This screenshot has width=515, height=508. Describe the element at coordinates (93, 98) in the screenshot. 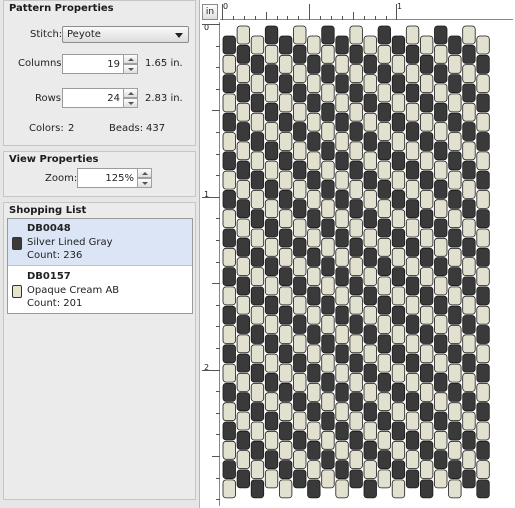

I see `rows-field: 24` at that location.